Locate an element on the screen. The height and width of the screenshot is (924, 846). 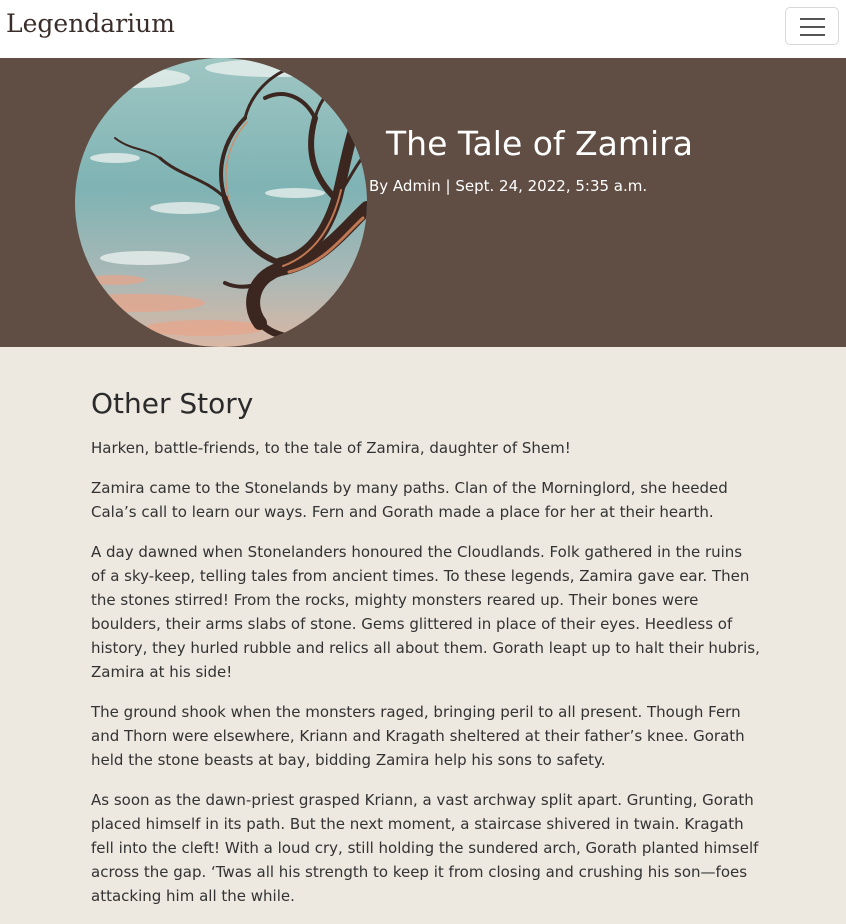
story-meta: By Admin | Sept. 24, 2022, 5:35 a.m. is located at coordinates (508, 186).